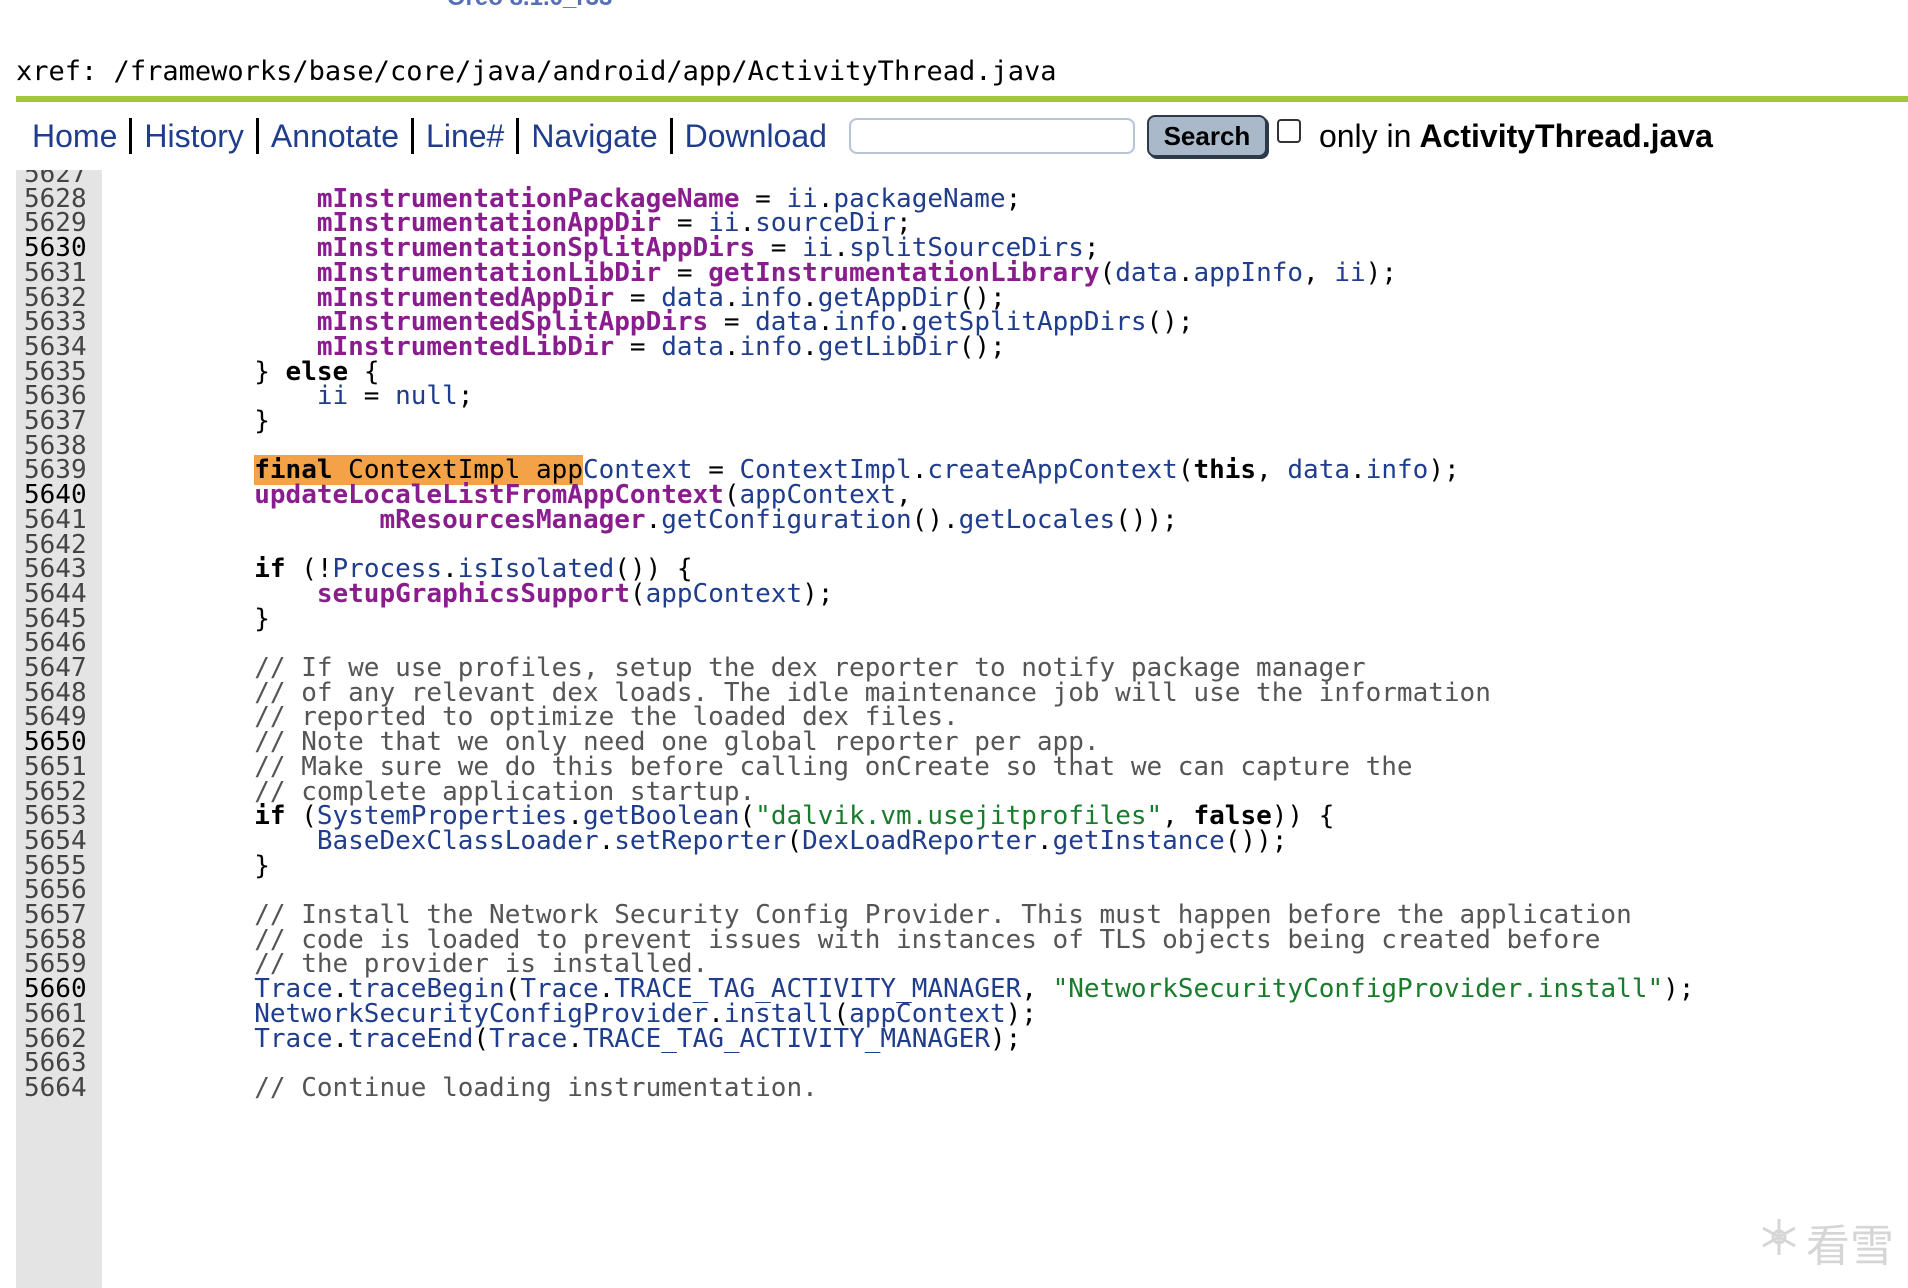  Describe the element at coordinates (902, 71) in the screenshot. I see `breadcrumb-current-file: ActivityThread.java` at that location.